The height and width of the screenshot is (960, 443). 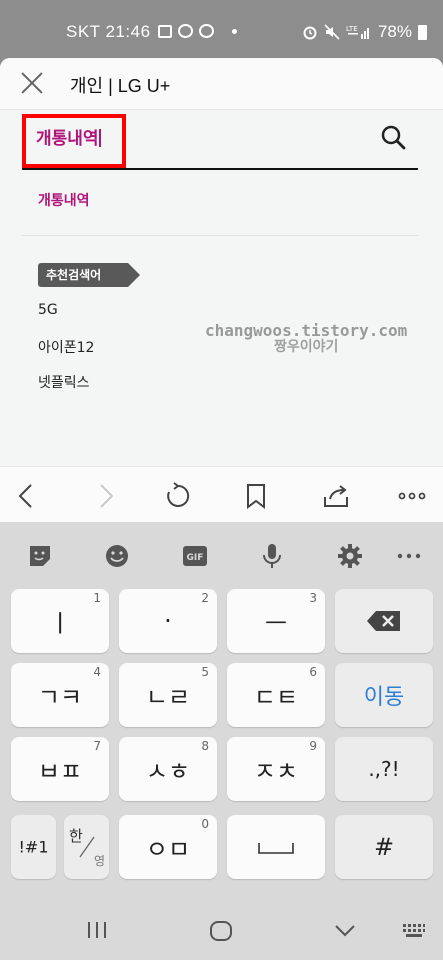 I want to click on key-label: ㄷㅌ, so click(x=276, y=697).